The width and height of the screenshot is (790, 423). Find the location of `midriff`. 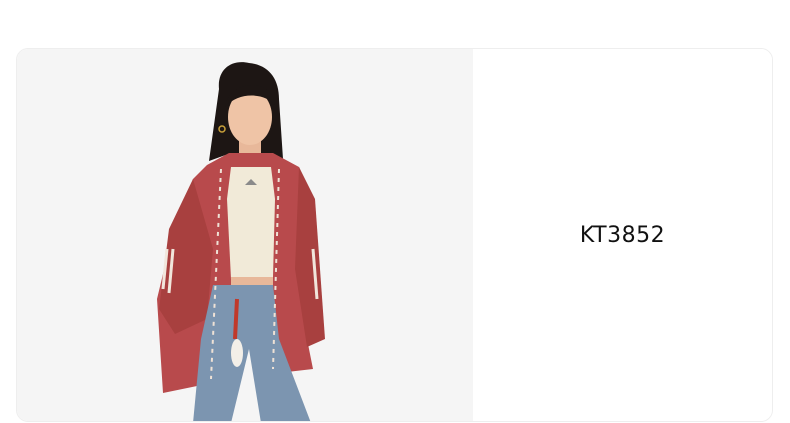

midriff is located at coordinates (252, 281).